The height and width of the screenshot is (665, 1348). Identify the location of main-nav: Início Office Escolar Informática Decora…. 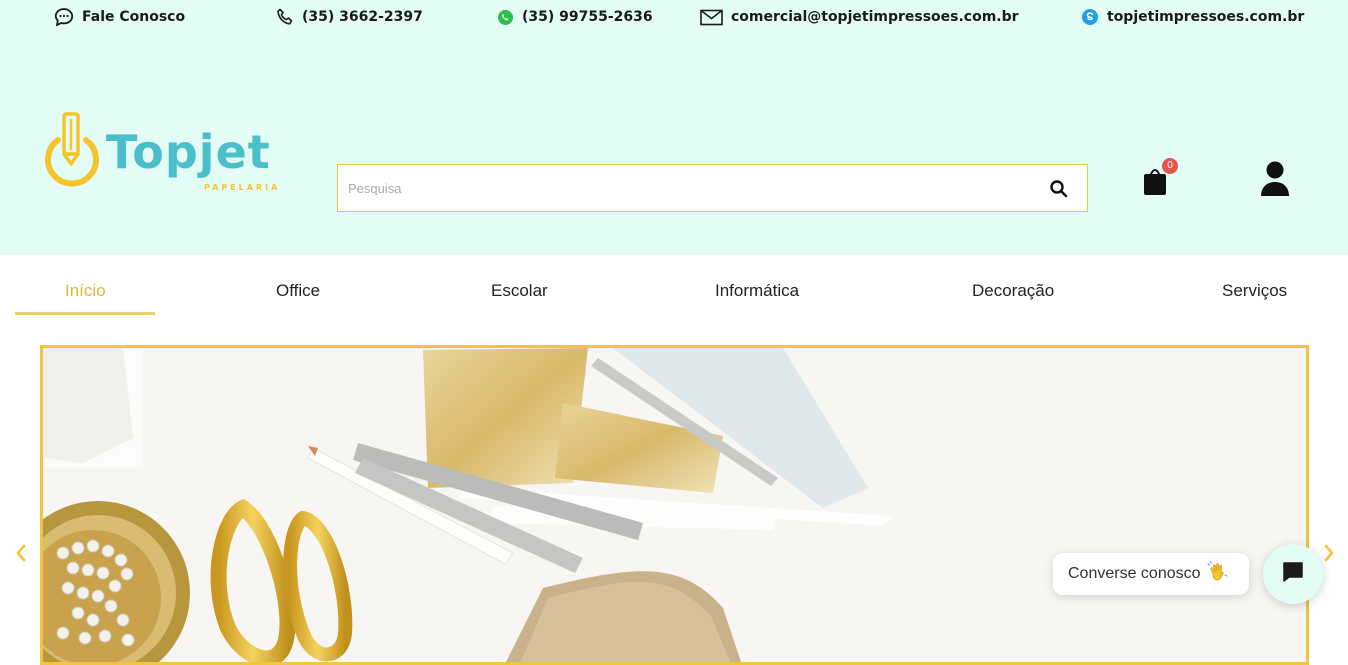
(674, 287).